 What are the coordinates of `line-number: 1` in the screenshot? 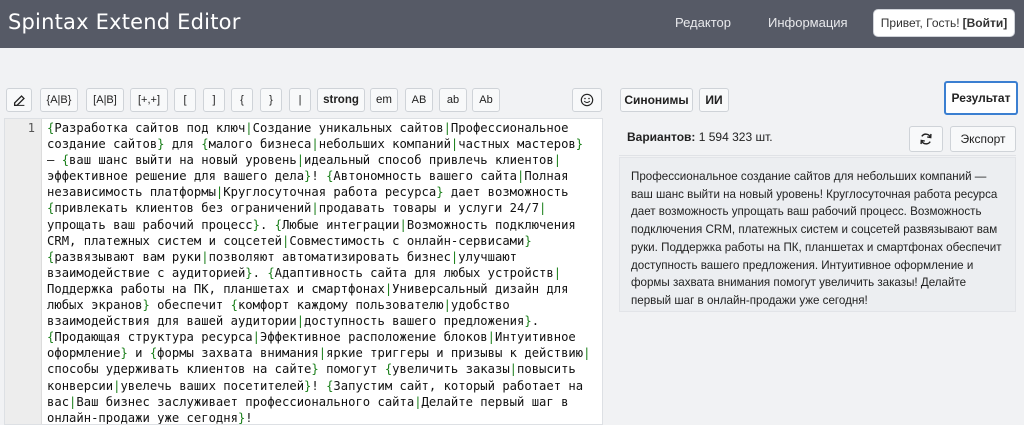 It's located at (31, 128).